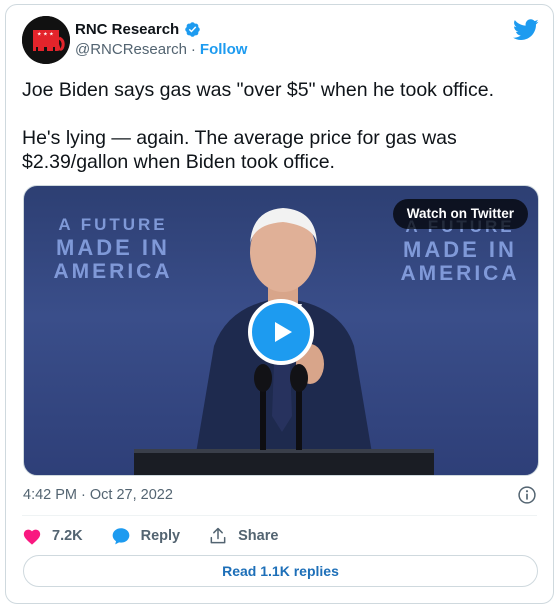 The height and width of the screenshot is (608, 559). Describe the element at coordinates (192, 29) in the screenshot. I see `verified-icon` at that location.